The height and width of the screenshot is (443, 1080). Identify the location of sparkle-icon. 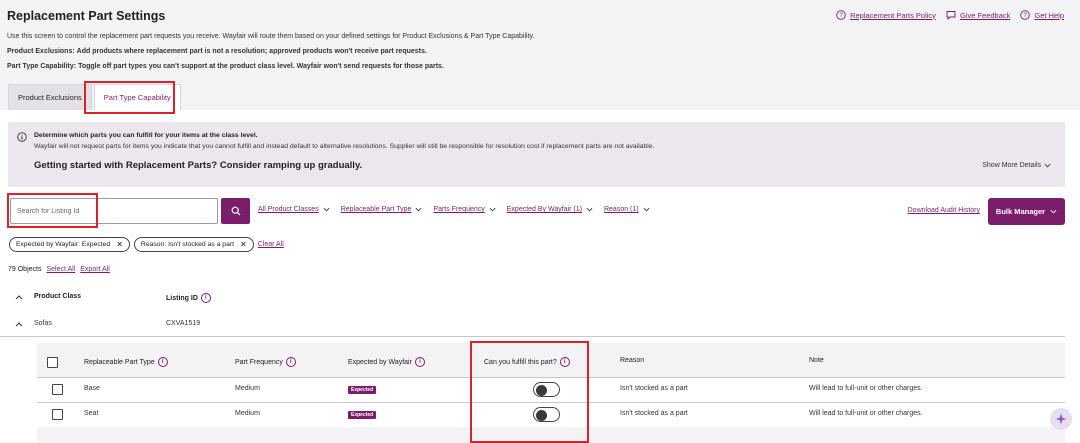
(1061, 419).